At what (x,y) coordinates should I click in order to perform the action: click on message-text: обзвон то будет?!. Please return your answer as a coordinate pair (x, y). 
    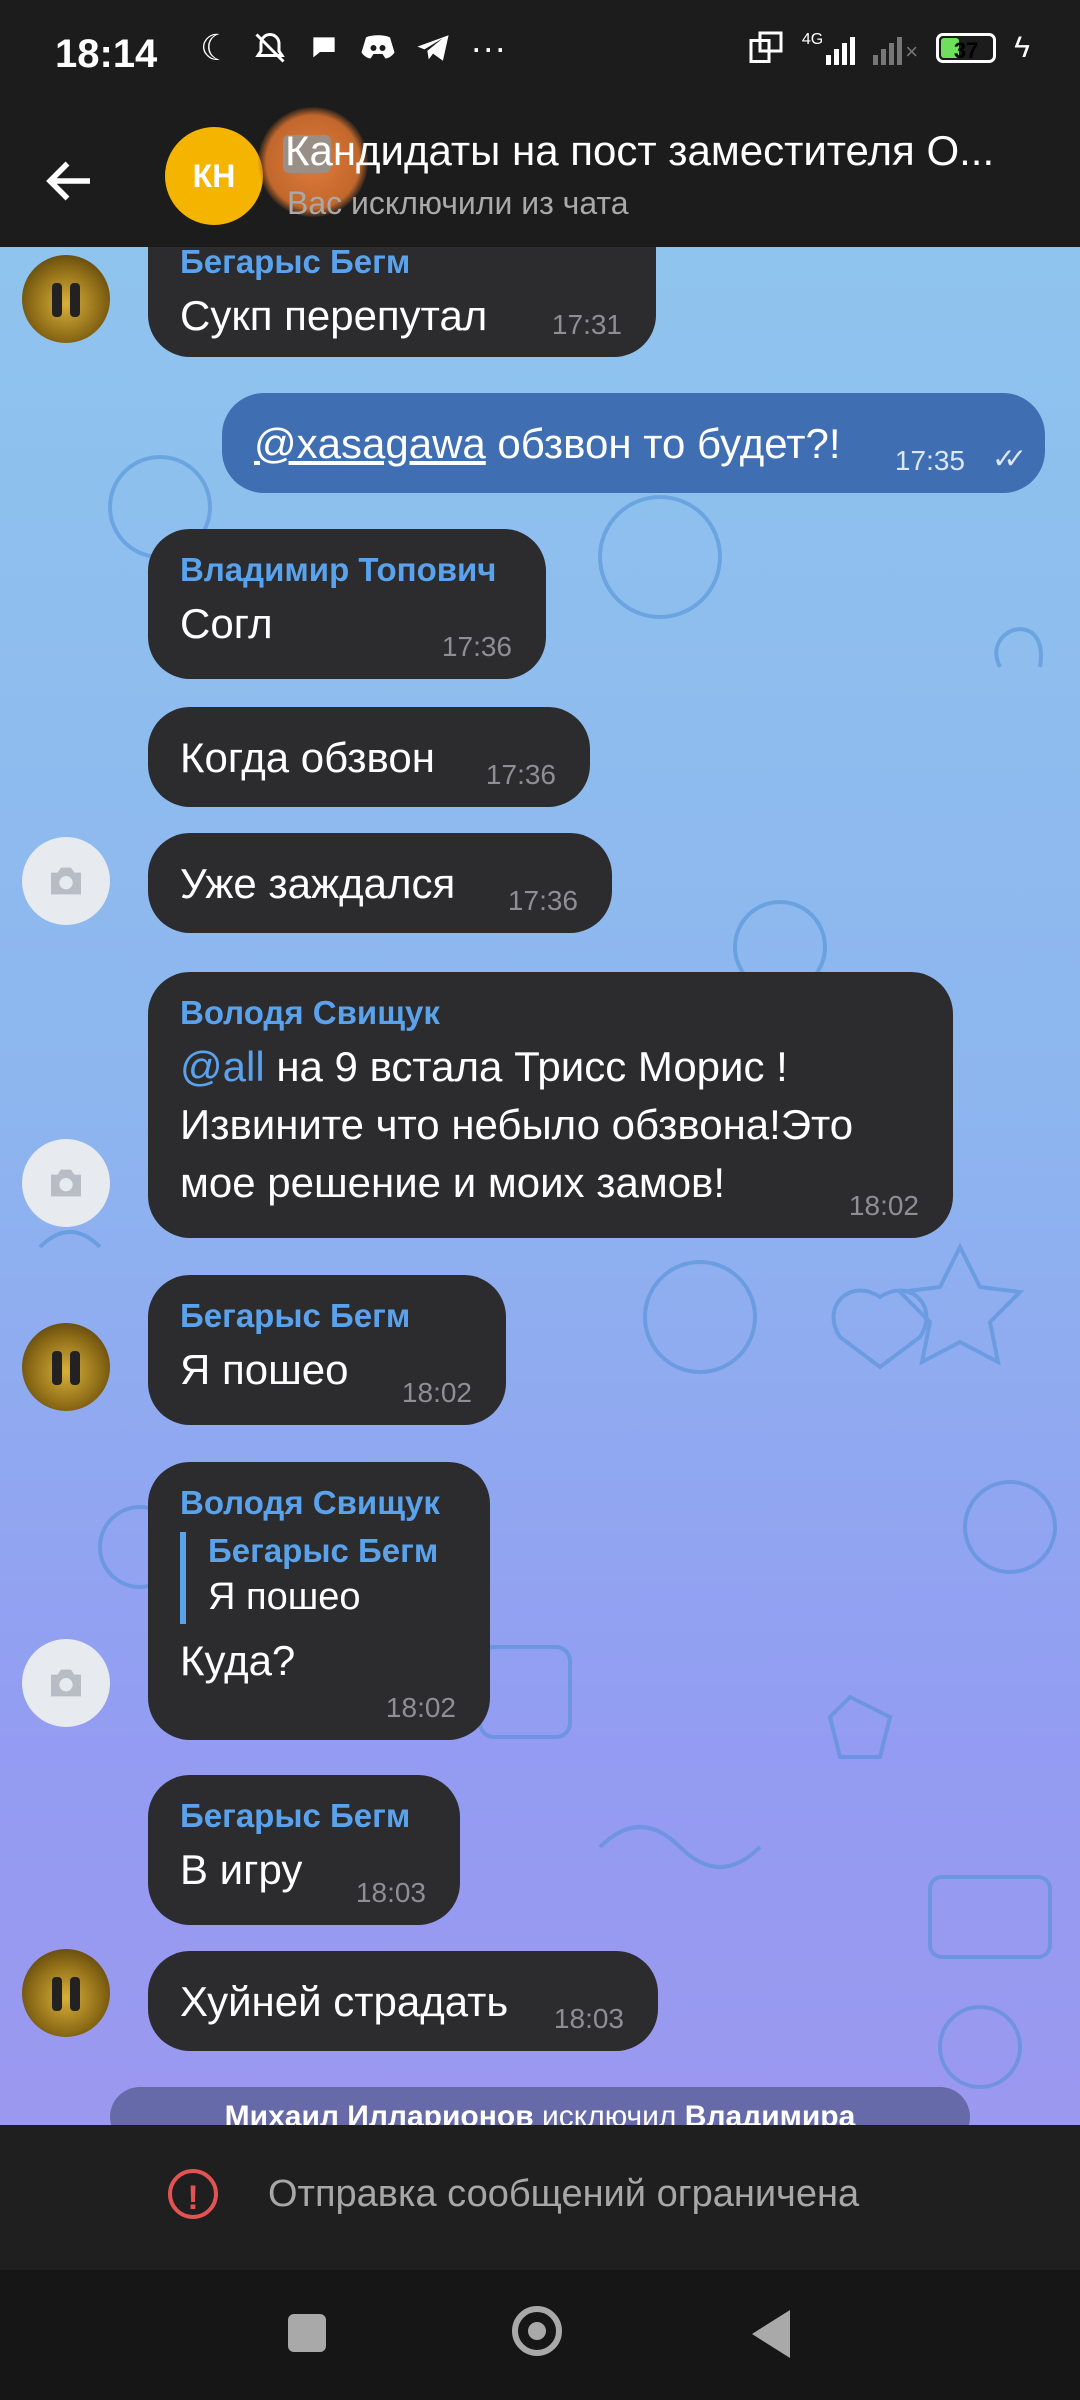
    Looking at the image, I should click on (663, 443).